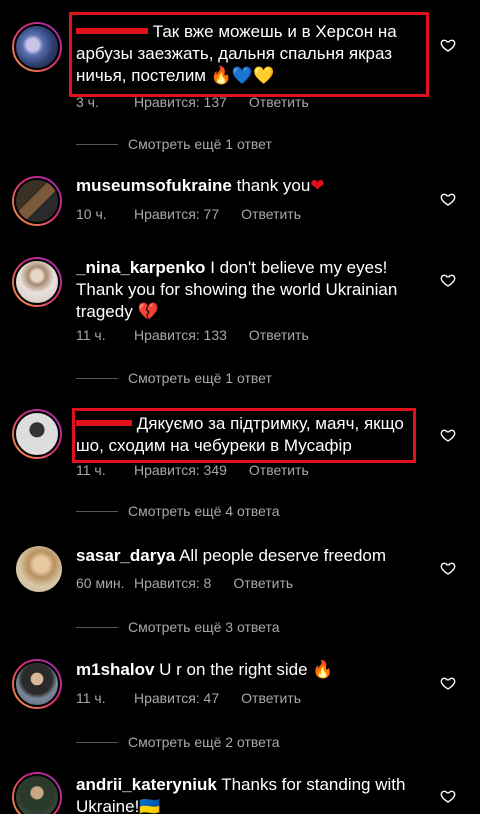  Describe the element at coordinates (226, 511) in the screenshot. I see `view-replies: Смотреть ещё 4 ответа` at that location.